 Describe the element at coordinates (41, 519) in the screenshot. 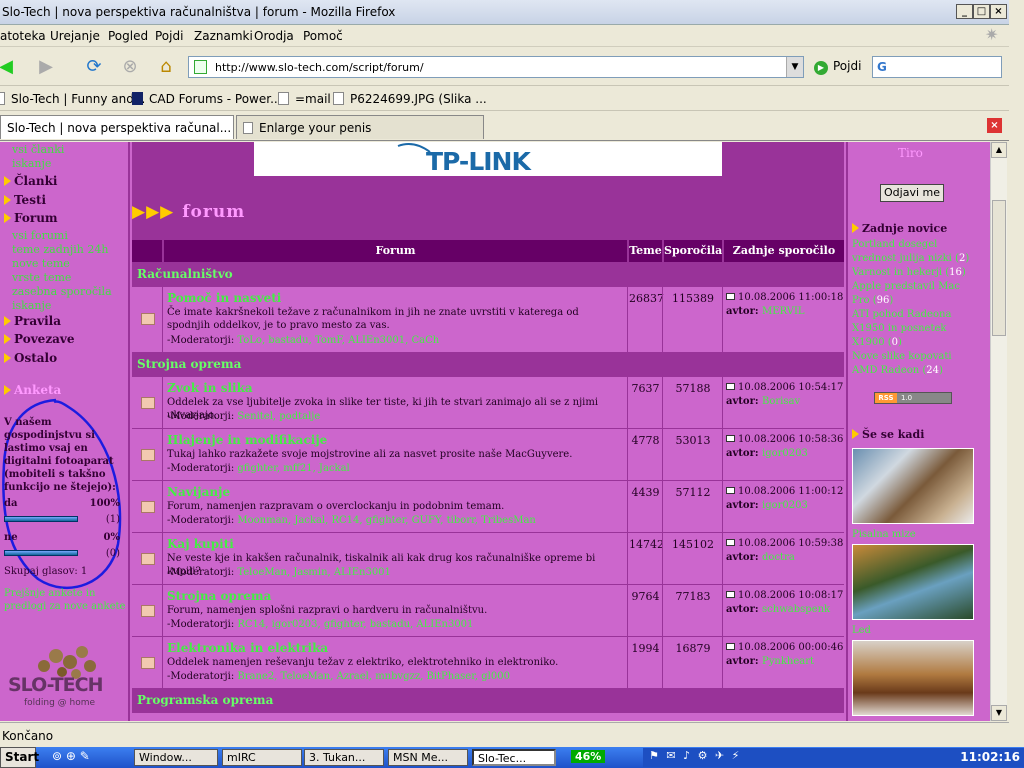

I see `poll-bar` at that location.